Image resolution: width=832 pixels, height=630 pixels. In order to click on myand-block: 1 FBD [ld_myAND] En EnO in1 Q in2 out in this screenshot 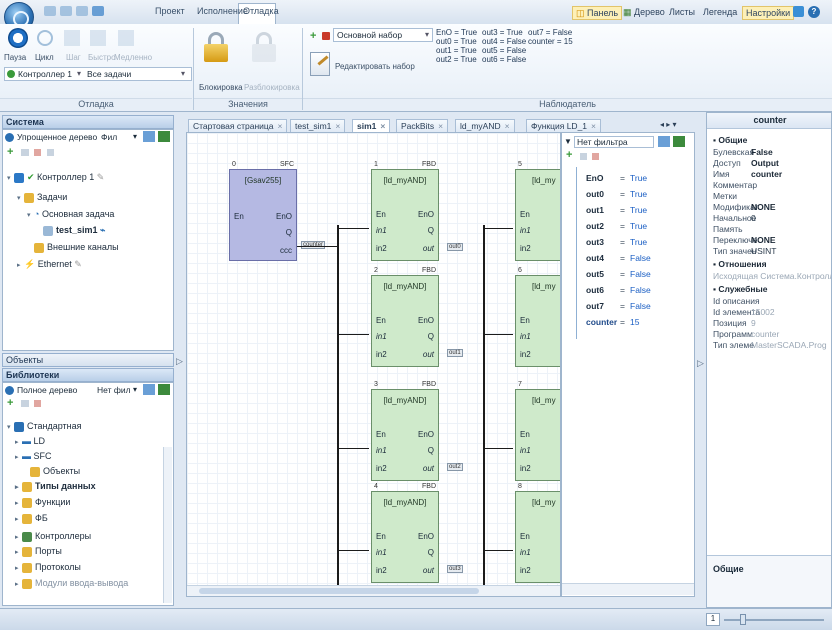, I will do `click(405, 211)`.